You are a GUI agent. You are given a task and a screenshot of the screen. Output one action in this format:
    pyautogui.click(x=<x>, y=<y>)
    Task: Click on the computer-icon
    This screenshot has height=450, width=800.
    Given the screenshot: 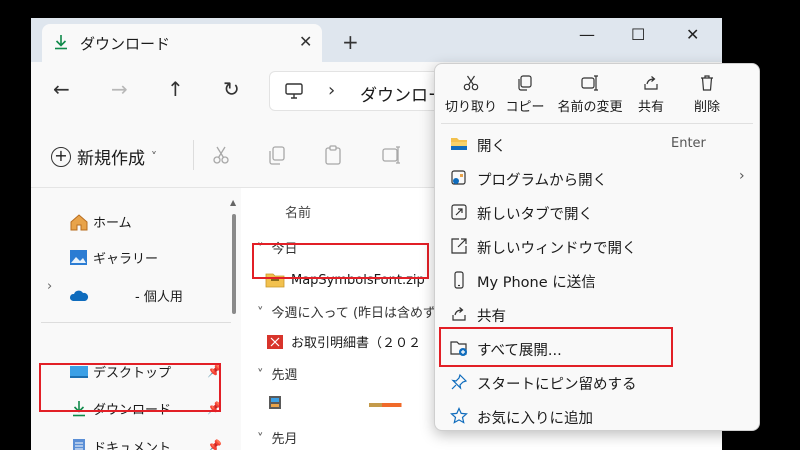 What is the action you would take?
    pyautogui.click(x=294, y=91)
    